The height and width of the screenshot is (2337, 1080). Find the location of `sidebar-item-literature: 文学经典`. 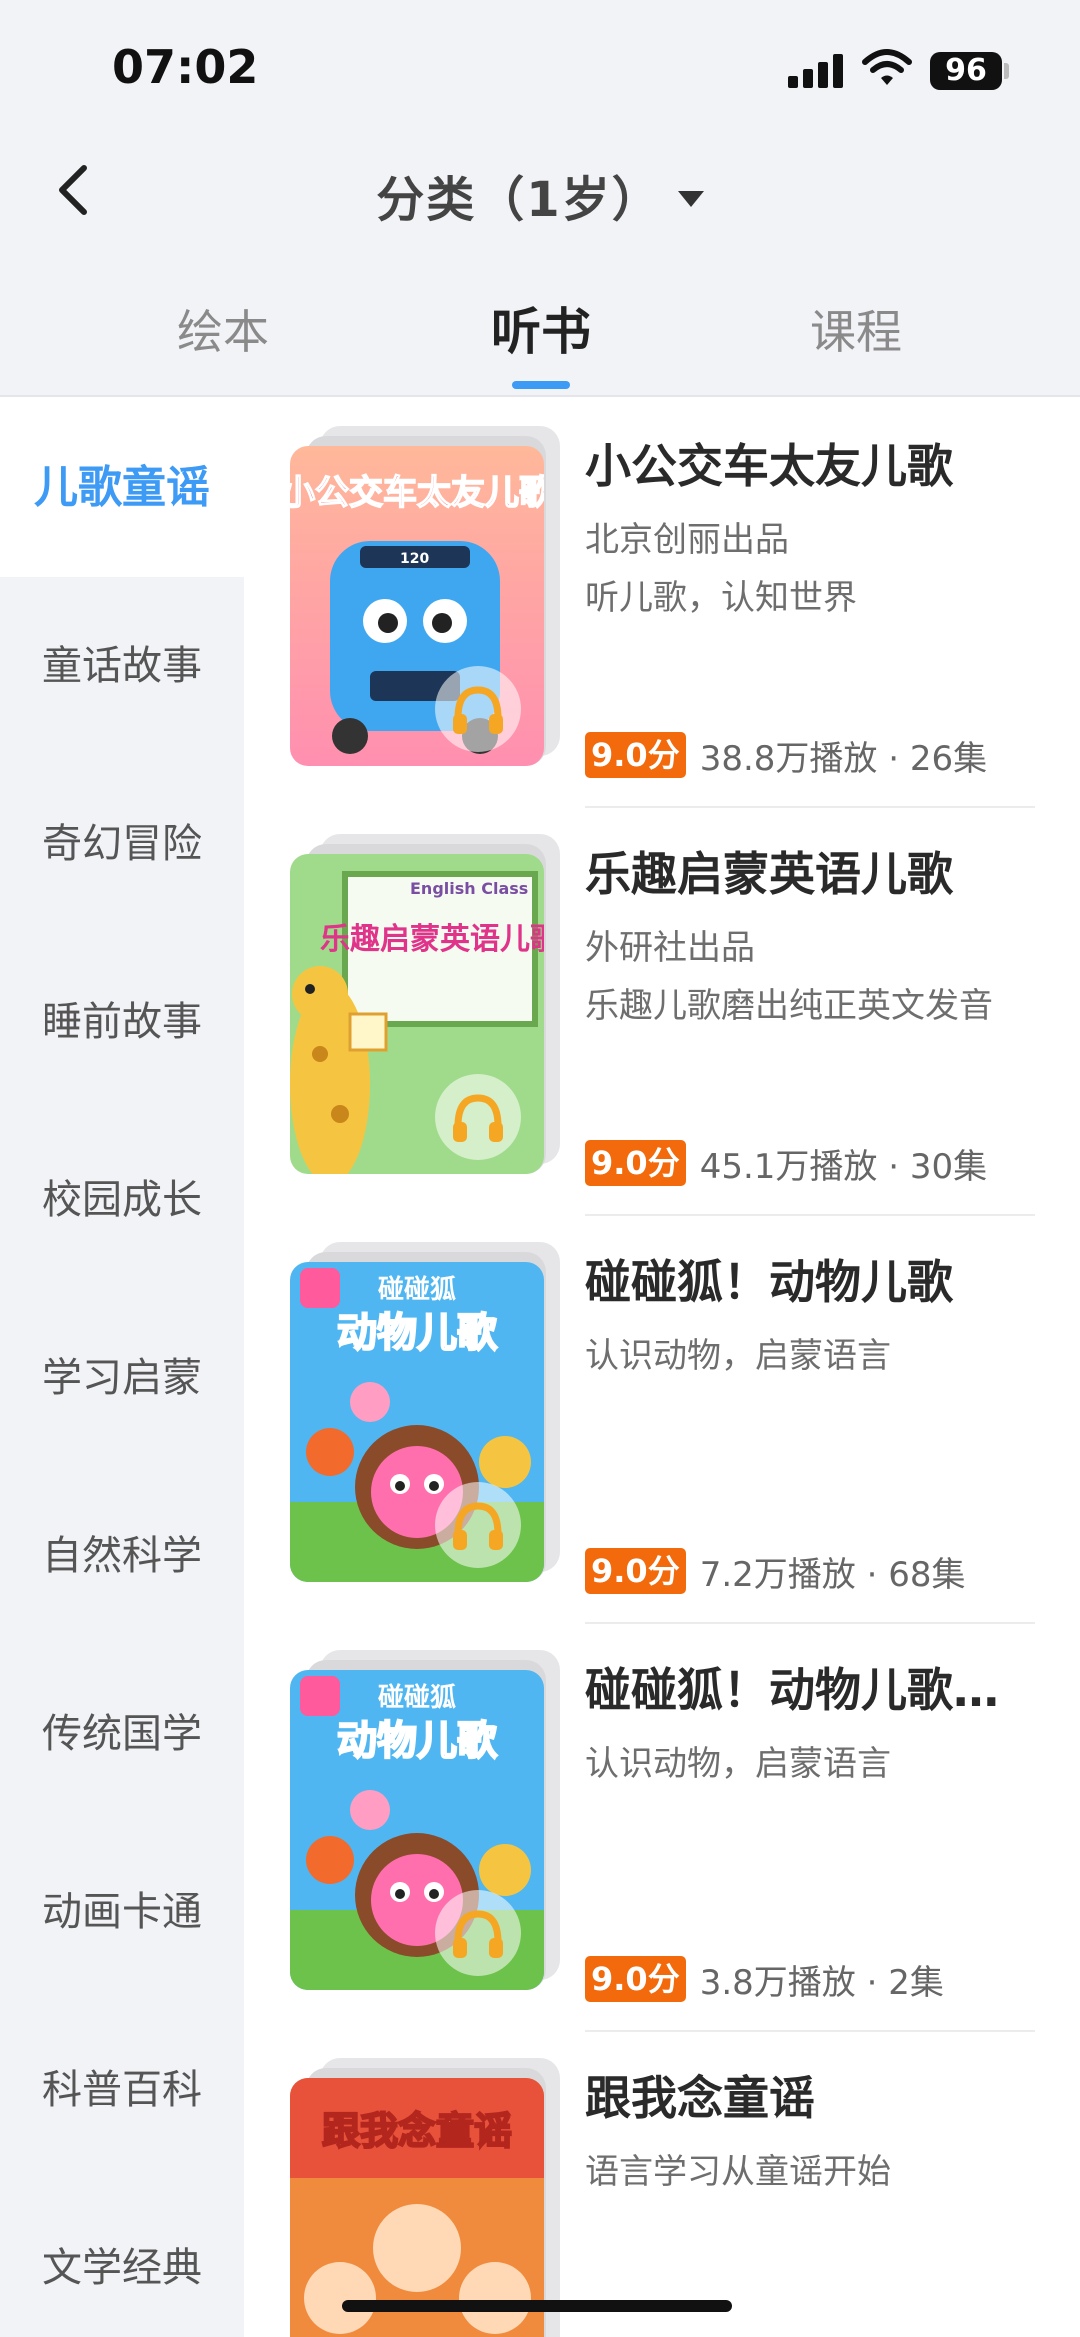

sidebar-item-literature: 文学经典 is located at coordinates (122, 2258).